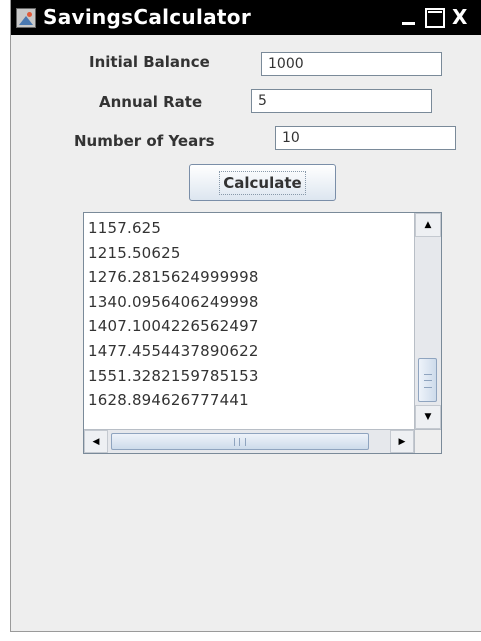  What do you see at coordinates (173, 326) in the screenshot?
I see `result-line: 1407.1004226562497` at bounding box center [173, 326].